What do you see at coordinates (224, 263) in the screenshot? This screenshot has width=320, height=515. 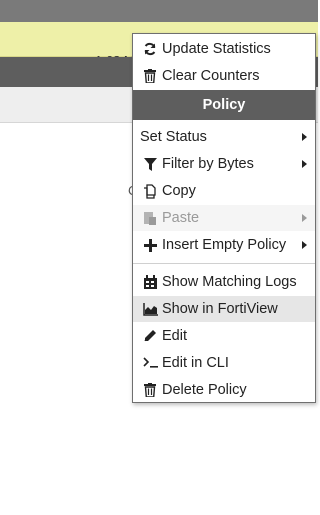 I see `menu-separator` at bounding box center [224, 263].